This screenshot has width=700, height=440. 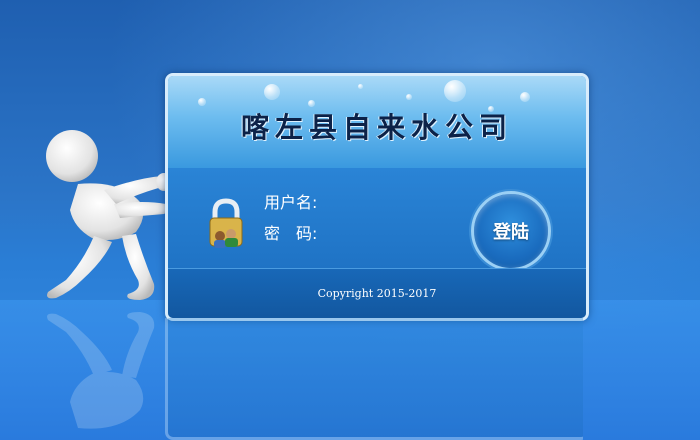 I want to click on panel-footer: Copyright 2015-2017, so click(x=377, y=293).